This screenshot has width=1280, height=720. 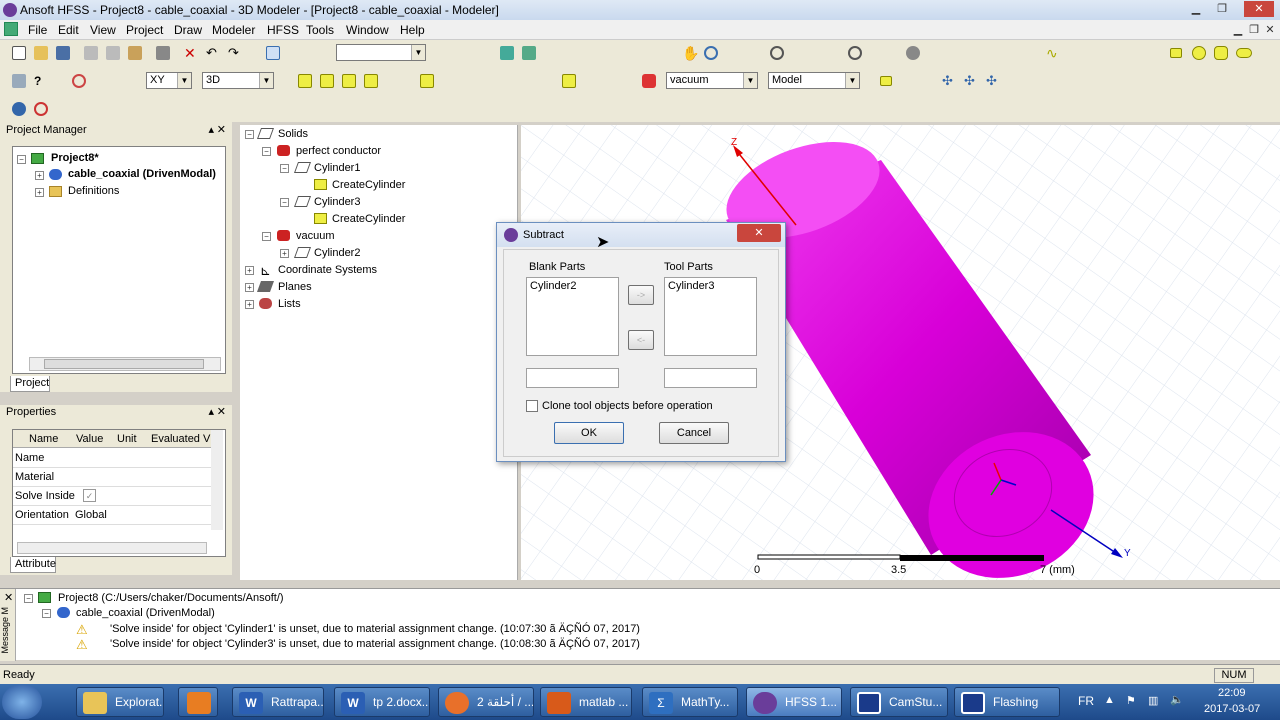 I want to click on pan-icon: ✋, so click(x=690, y=53).